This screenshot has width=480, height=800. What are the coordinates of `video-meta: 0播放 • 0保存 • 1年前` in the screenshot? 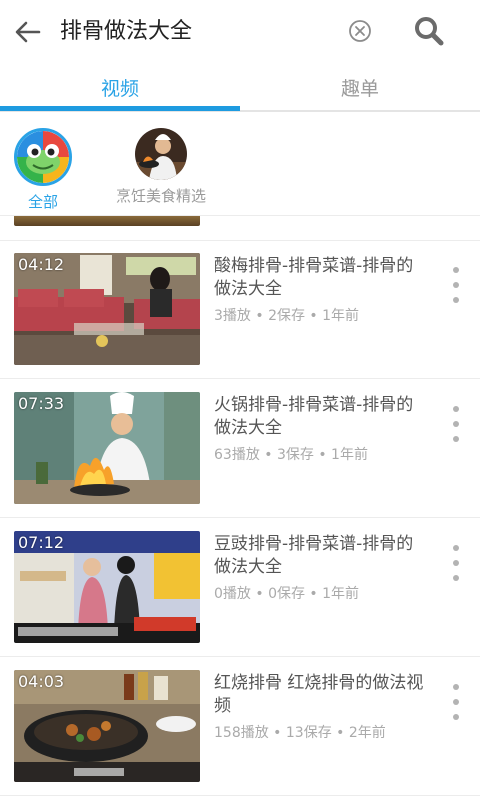 It's located at (287, 594).